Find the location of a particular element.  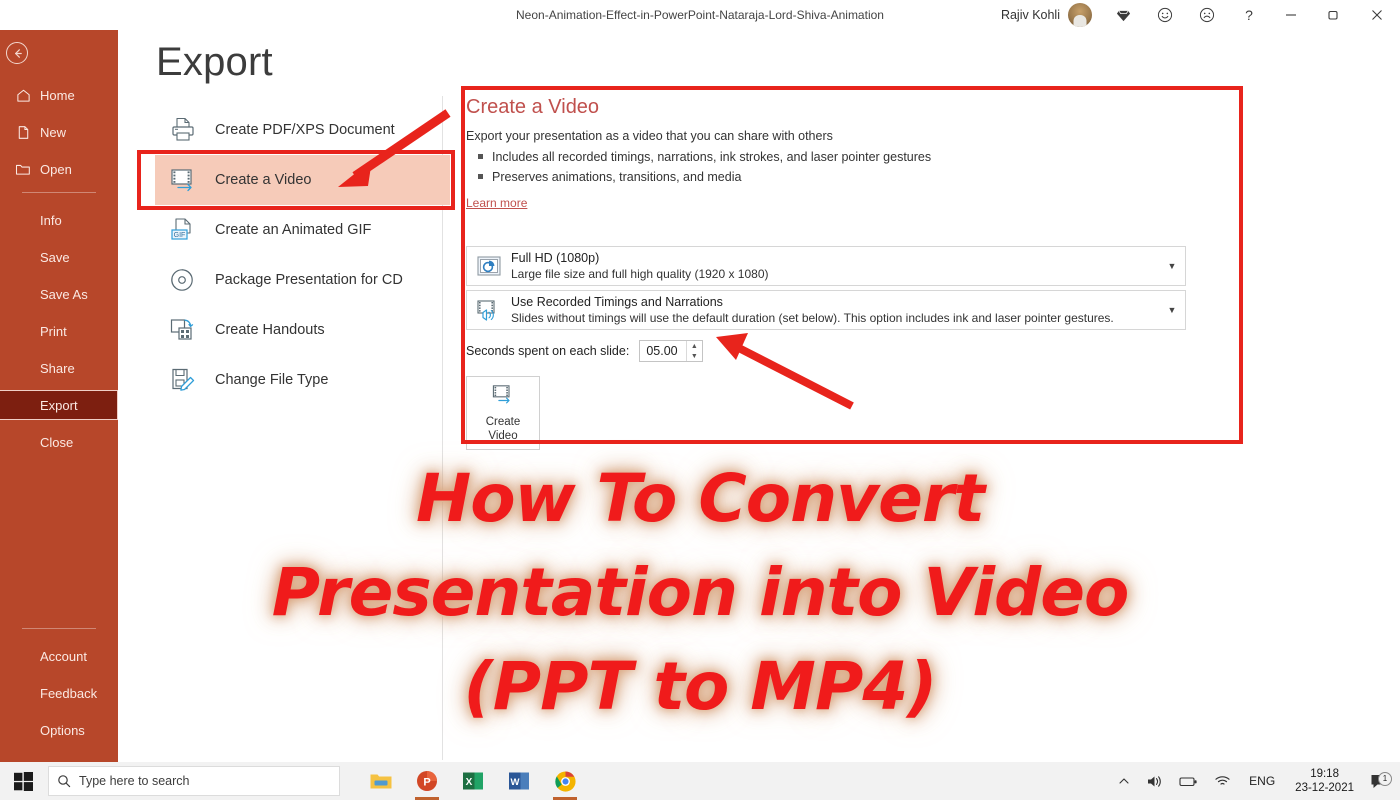

sidebar-divider-top is located at coordinates (59, 192).